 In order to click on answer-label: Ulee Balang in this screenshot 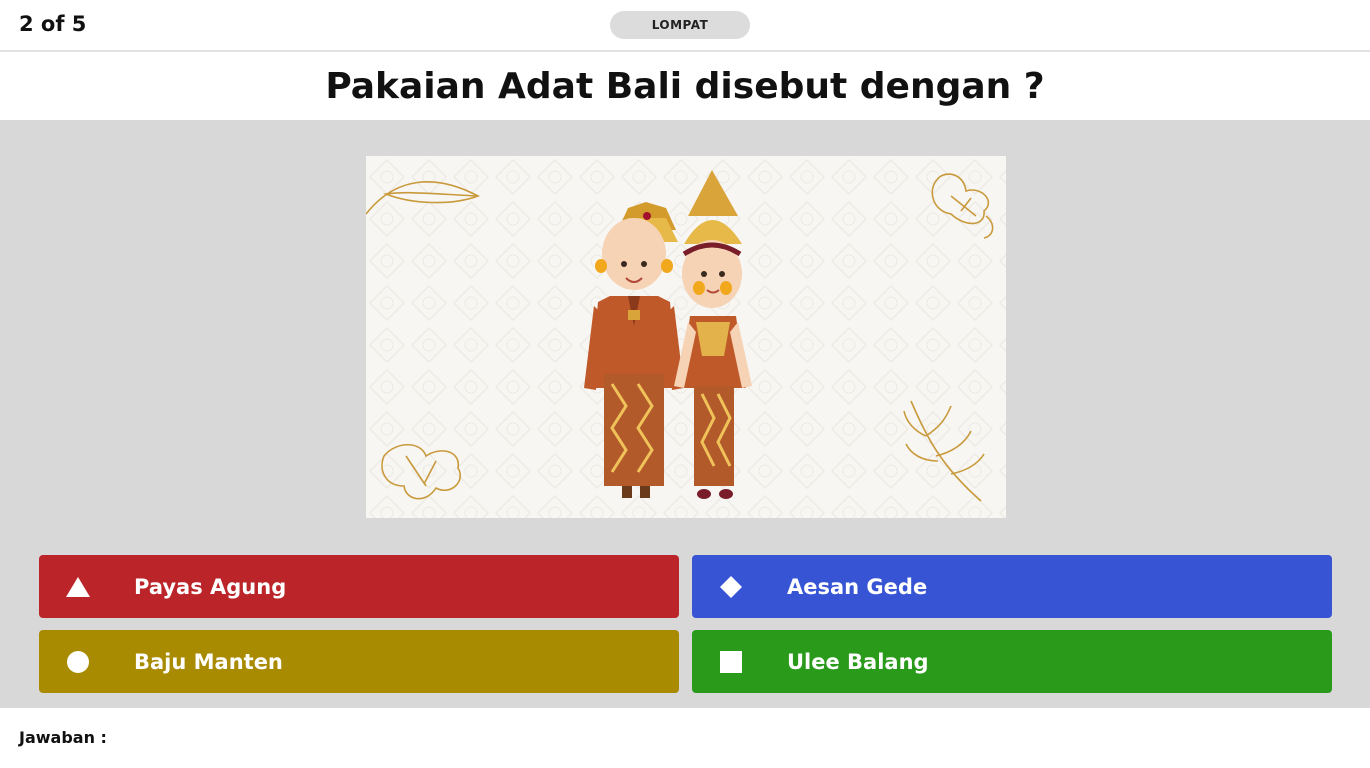, I will do `click(858, 661)`.